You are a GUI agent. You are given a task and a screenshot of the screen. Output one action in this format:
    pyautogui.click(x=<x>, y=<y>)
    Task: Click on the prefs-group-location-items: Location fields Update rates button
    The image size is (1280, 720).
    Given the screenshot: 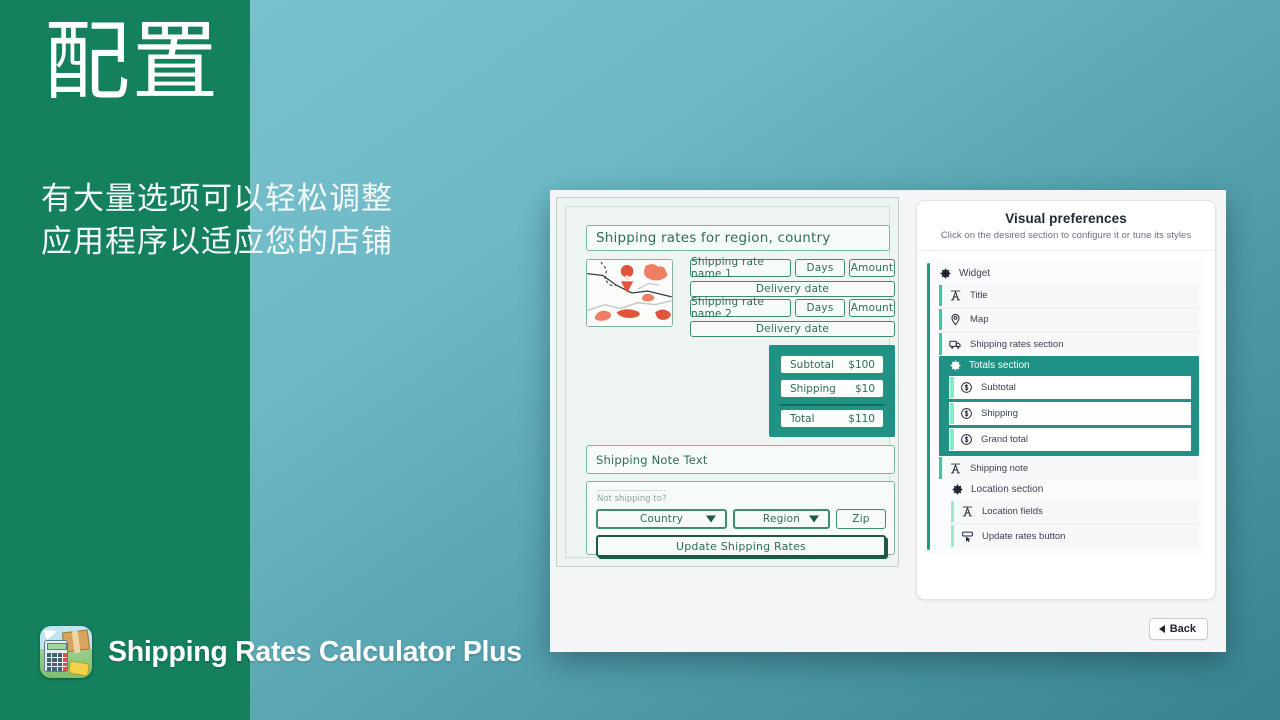 What is the action you would take?
    pyautogui.click(x=1069, y=524)
    